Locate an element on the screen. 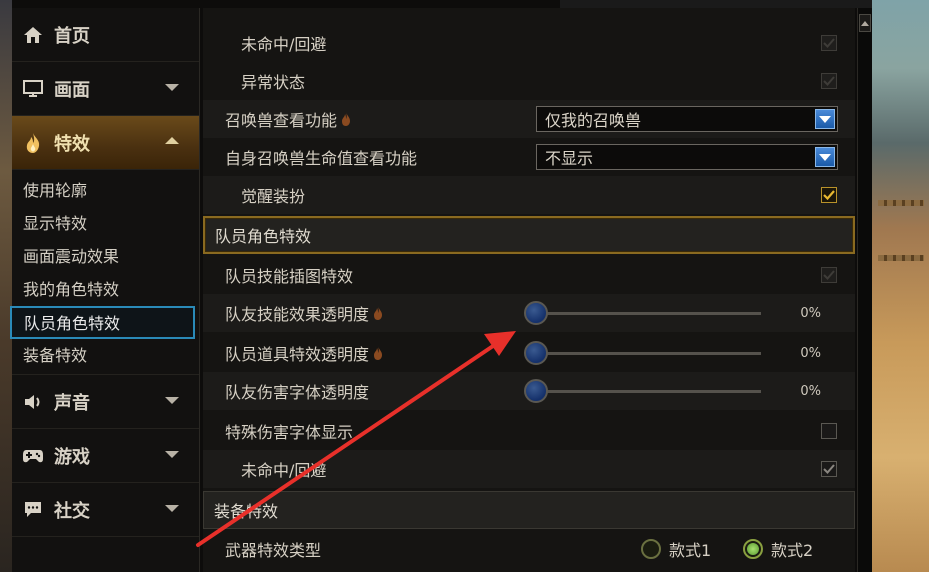  nav-home-label: 首页 is located at coordinates (72, 36).